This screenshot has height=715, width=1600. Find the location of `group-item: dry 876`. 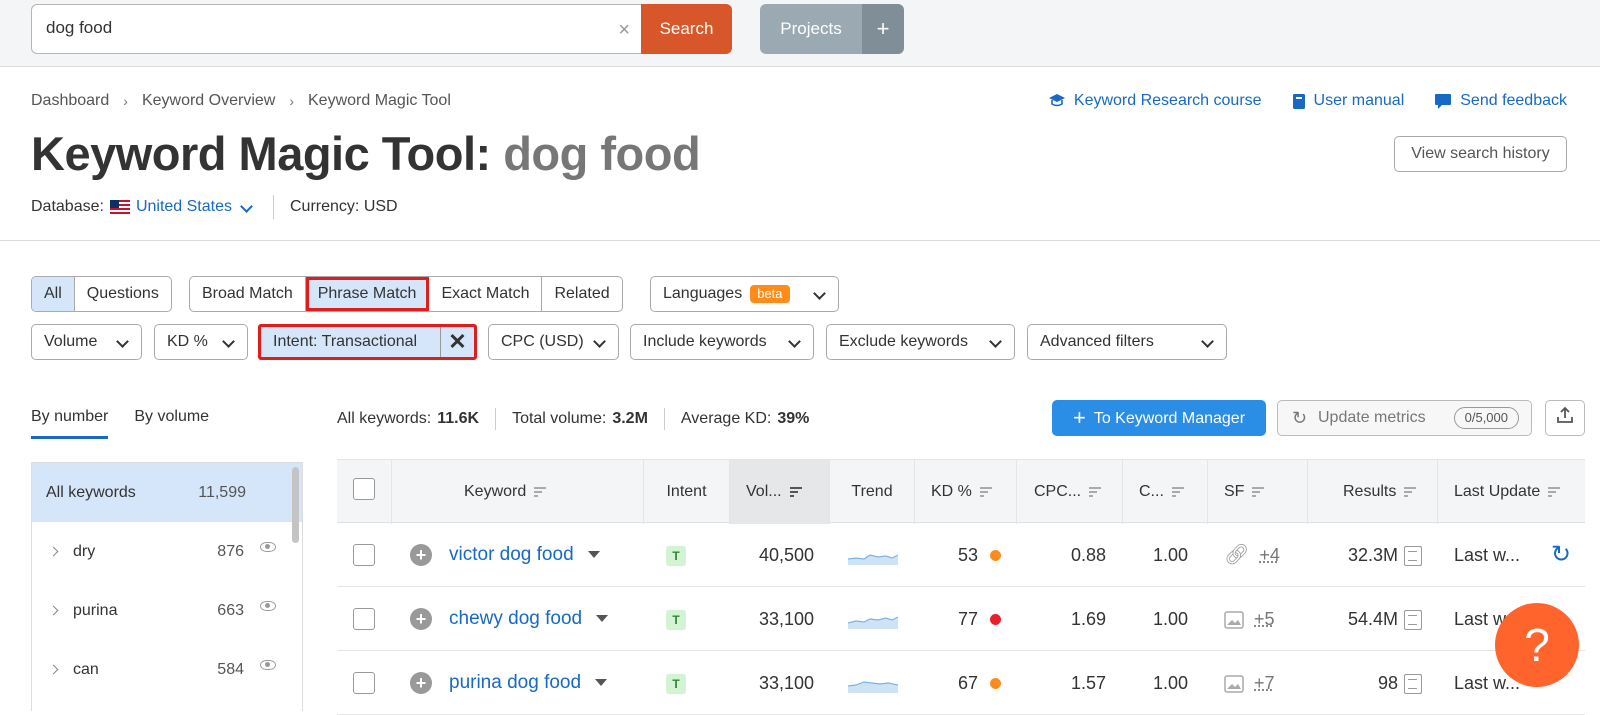

group-item: dry 876 is located at coordinates (167, 551).